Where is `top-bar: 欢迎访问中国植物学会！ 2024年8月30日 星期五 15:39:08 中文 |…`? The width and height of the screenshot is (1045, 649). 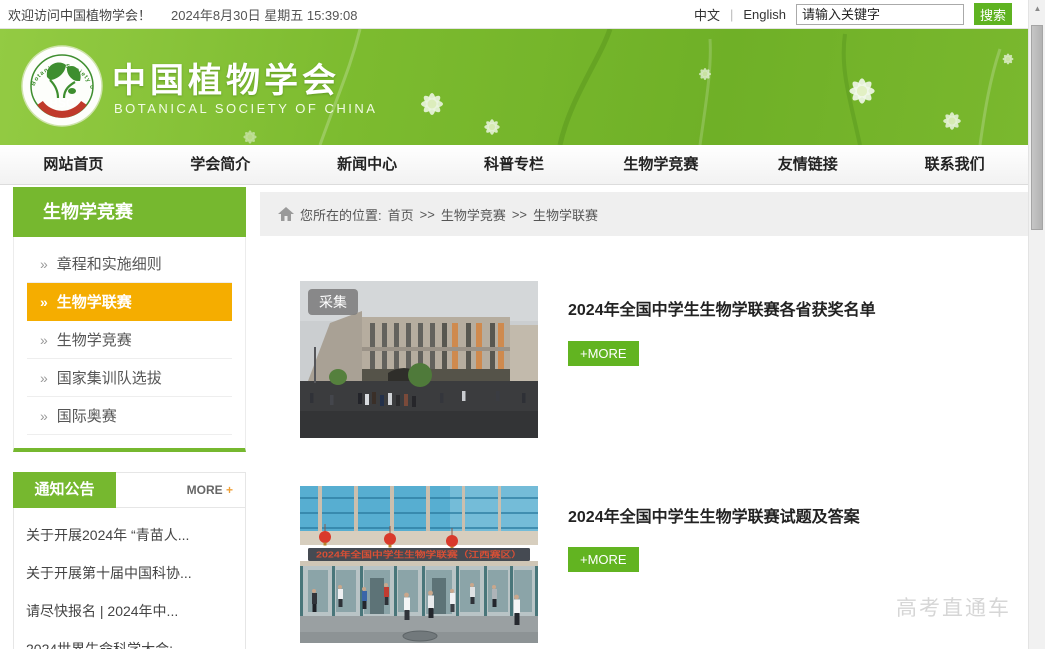
top-bar: 欢迎访问中国植物学会！ 2024年8月30日 星期五 15:39:08 中文 |… is located at coordinates (514, 14).